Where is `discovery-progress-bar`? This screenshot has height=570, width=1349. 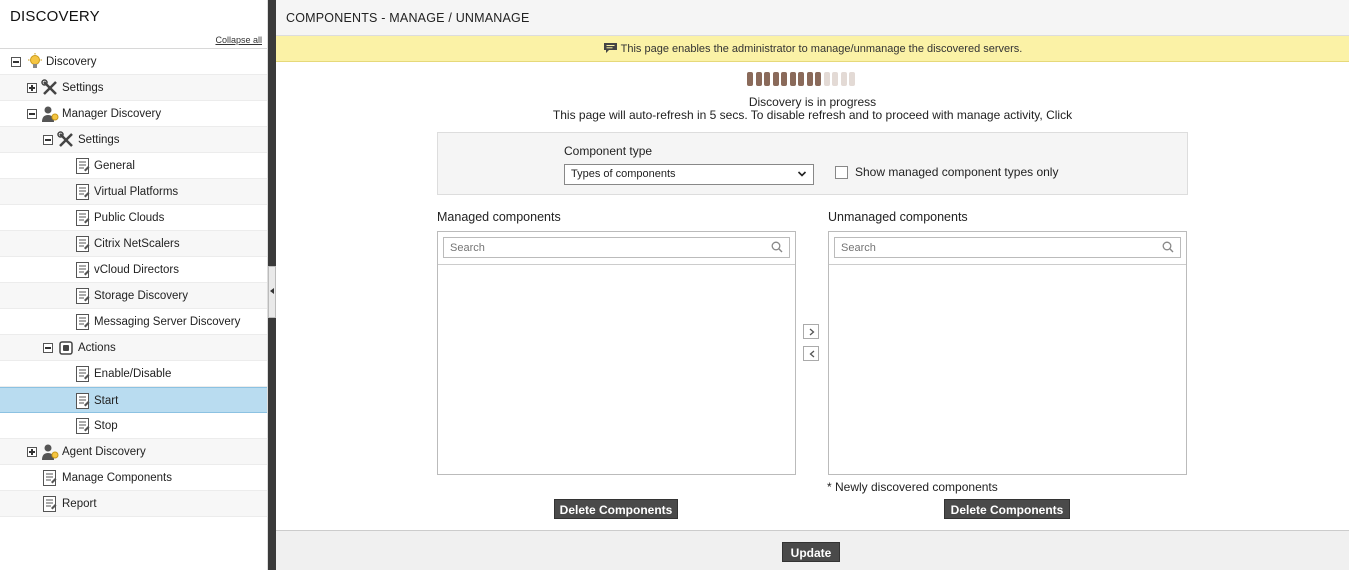
discovery-progress-bar is located at coordinates (802, 79).